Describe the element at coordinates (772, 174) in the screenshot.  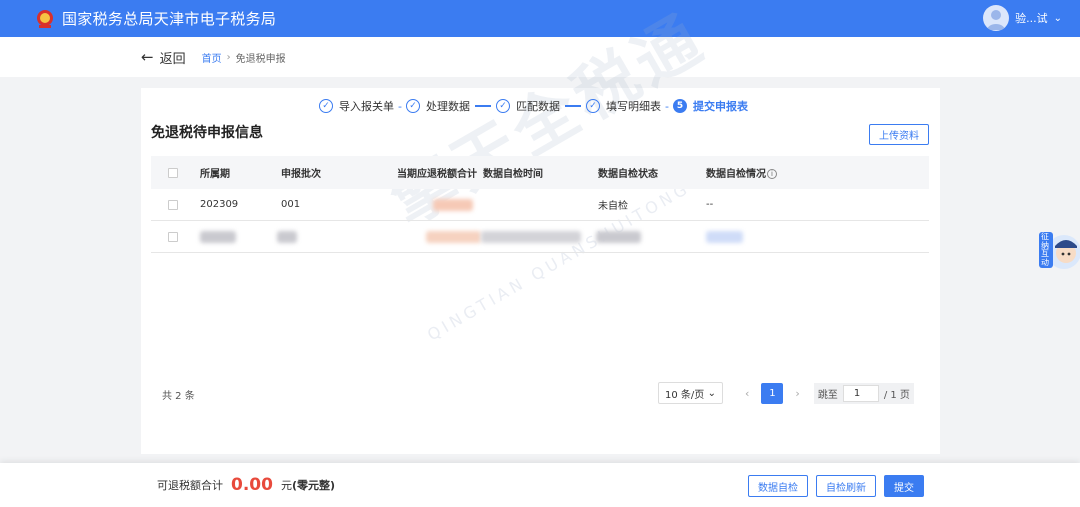
I see `info-icon: i` at that location.